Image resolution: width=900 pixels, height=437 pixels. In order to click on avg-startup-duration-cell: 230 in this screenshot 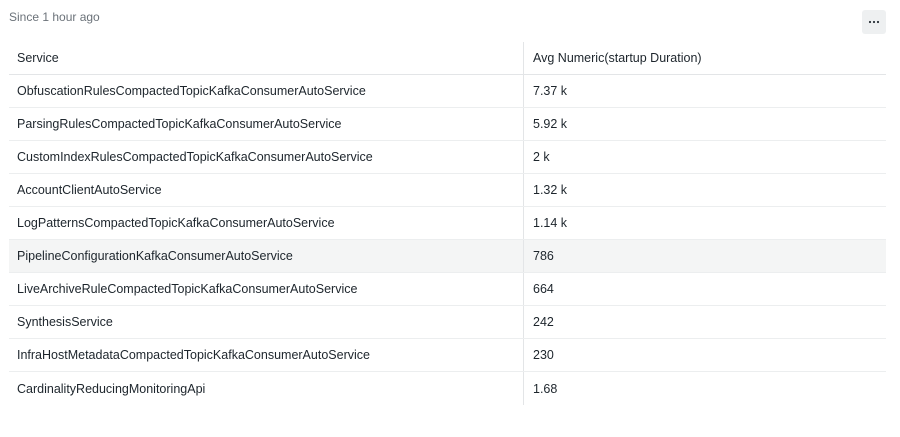, I will do `click(543, 355)`.